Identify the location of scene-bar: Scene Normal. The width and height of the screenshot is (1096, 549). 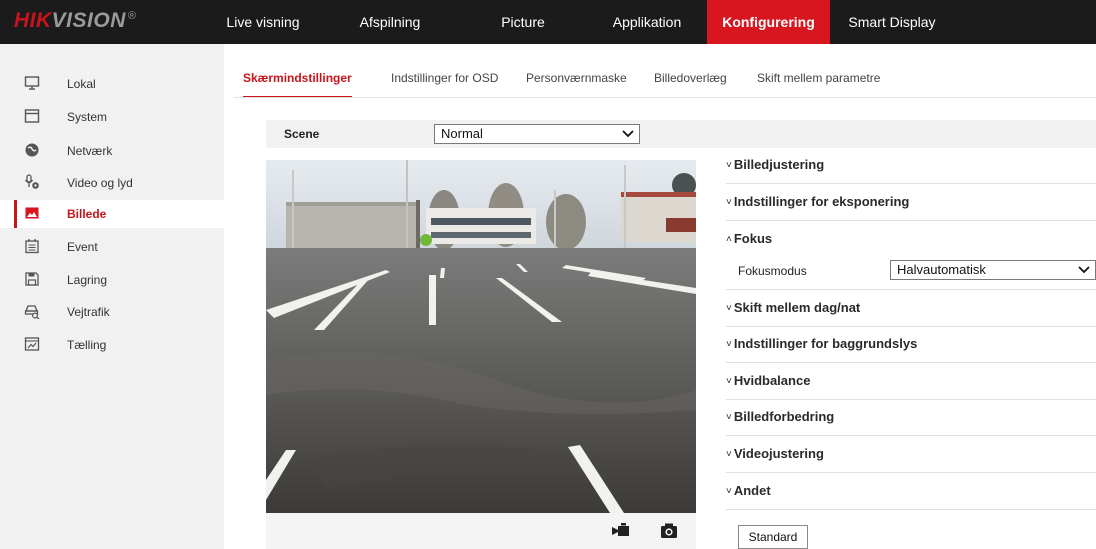
(681, 134).